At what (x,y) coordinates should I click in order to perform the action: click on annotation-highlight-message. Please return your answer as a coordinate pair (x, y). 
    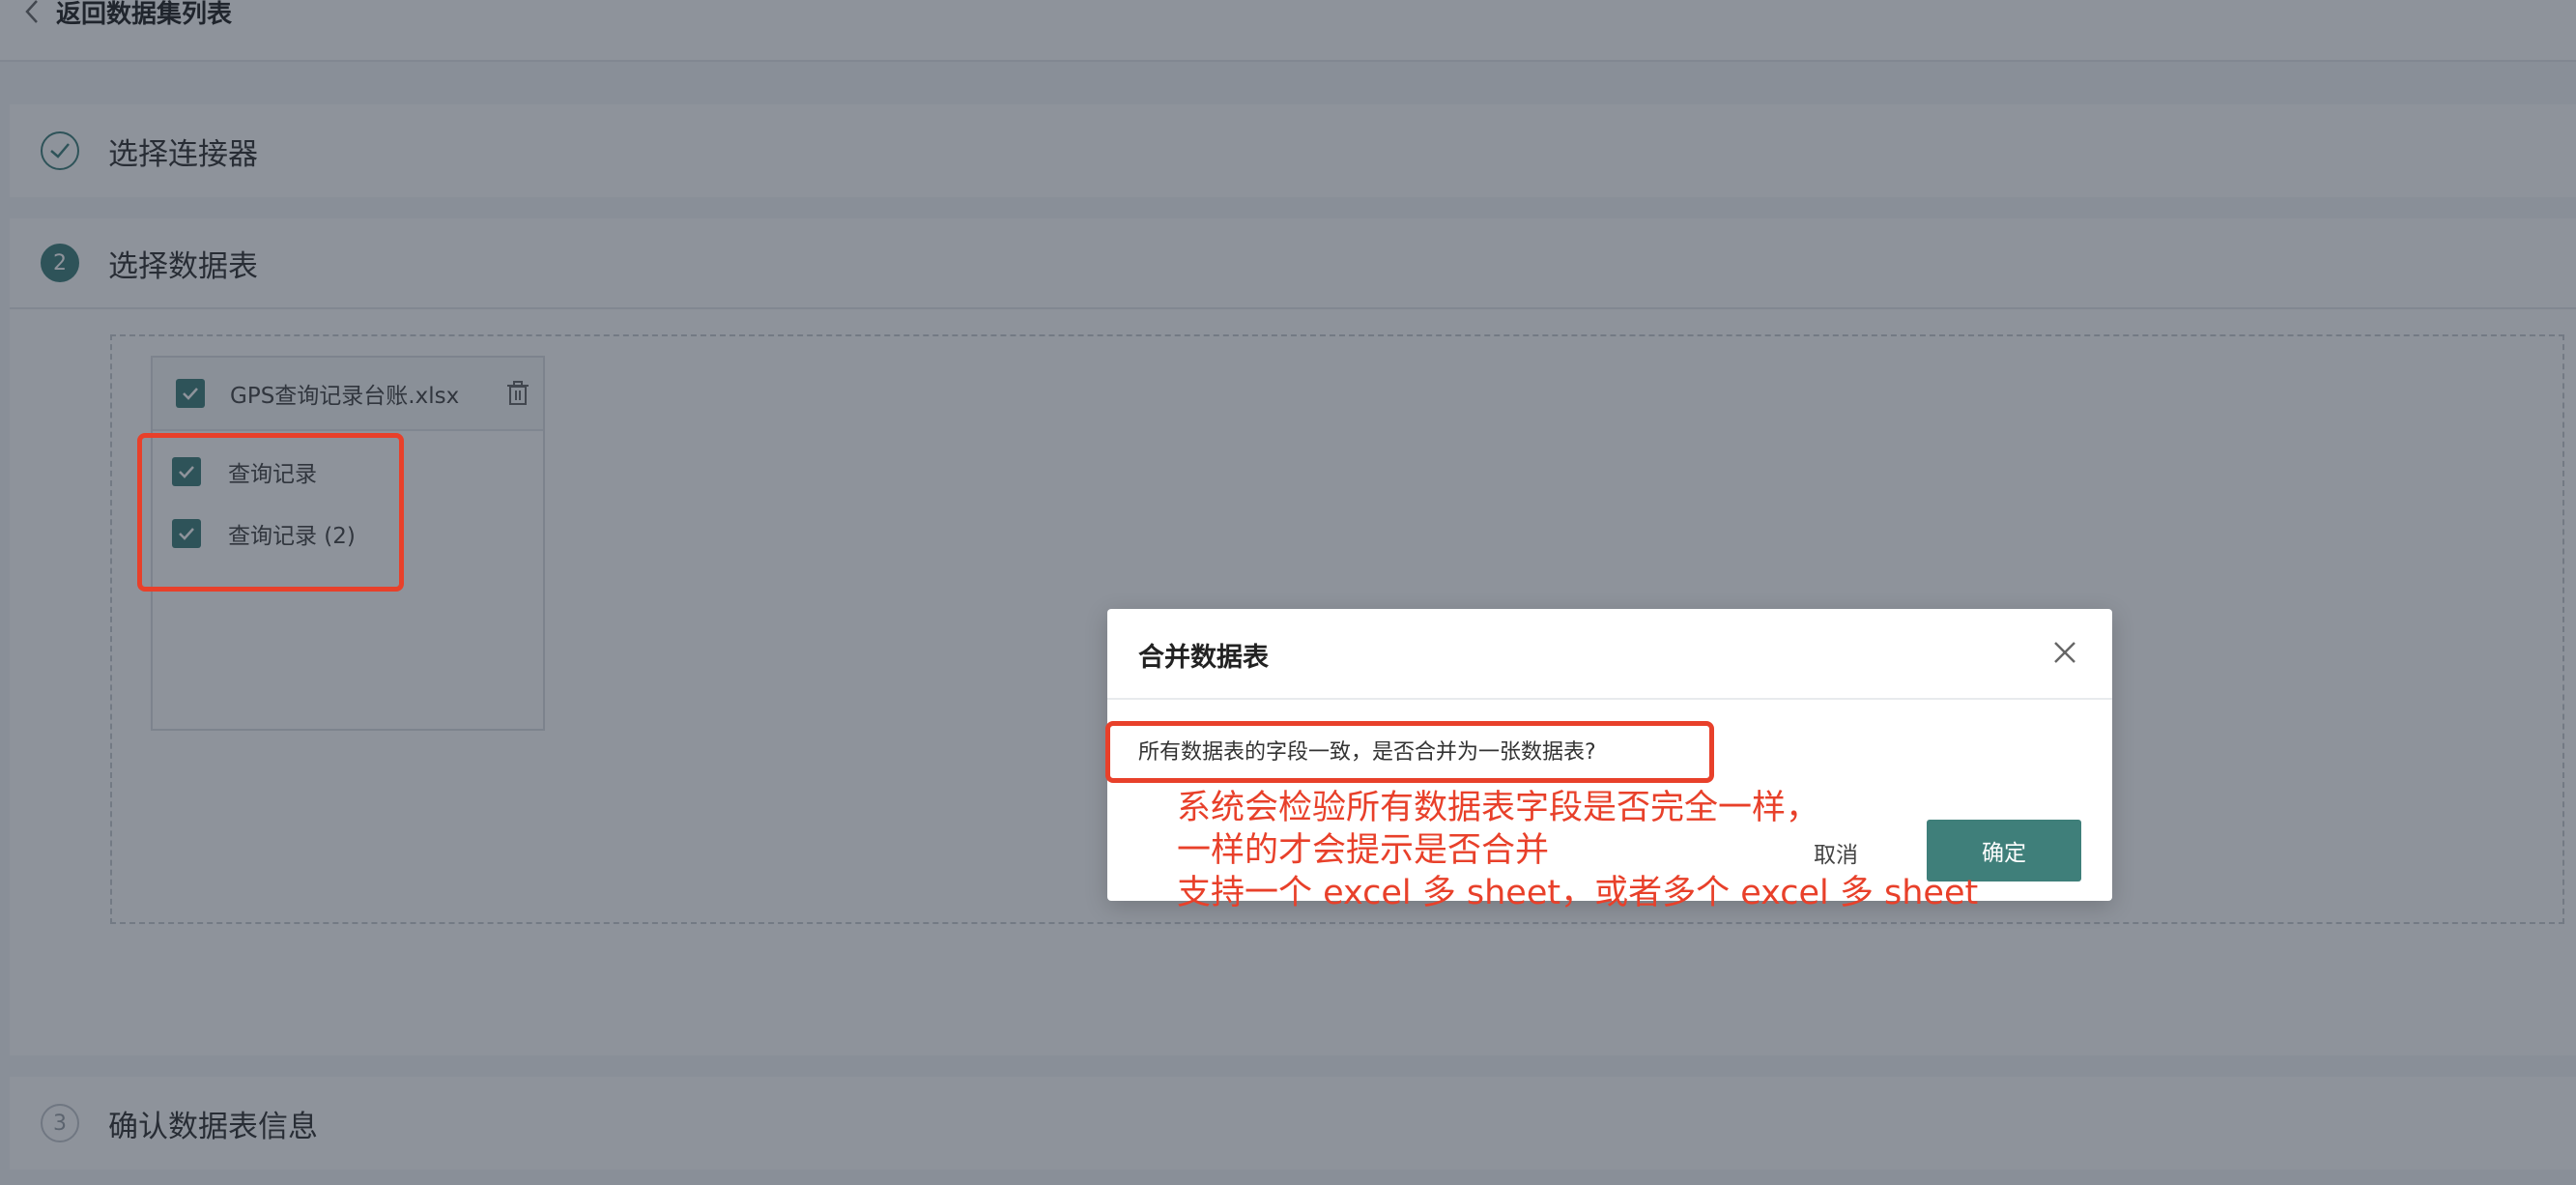
    Looking at the image, I should click on (1410, 752).